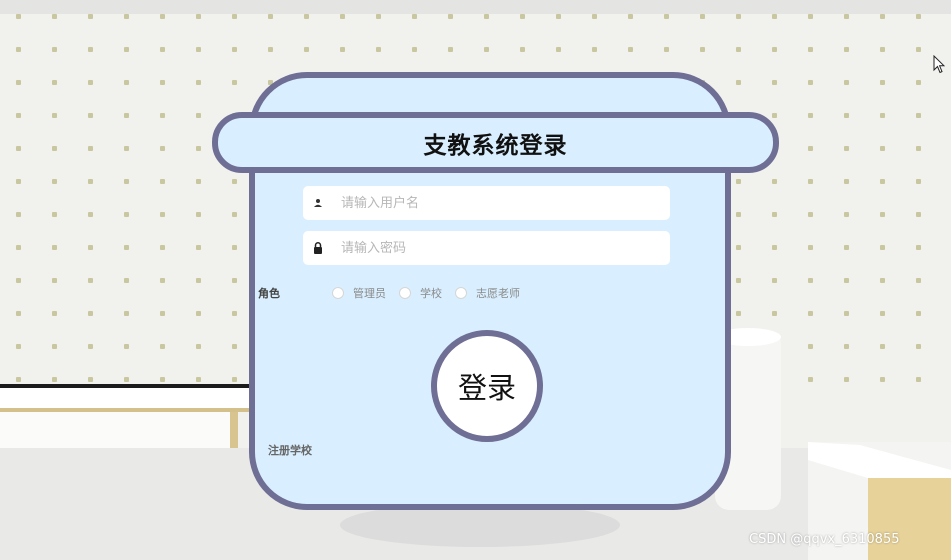 This screenshot has width=951, height=560. I want to click on role-radio-school: 学校, so click(420, 293).